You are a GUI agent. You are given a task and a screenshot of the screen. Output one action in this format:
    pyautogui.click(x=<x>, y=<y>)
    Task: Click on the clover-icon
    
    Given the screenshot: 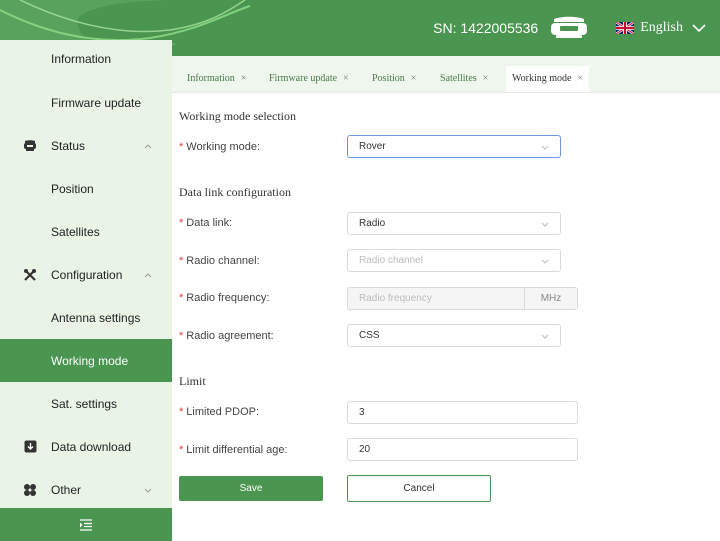 What is the action you would take?
    pyautogui.click(x=30, y=490)
    